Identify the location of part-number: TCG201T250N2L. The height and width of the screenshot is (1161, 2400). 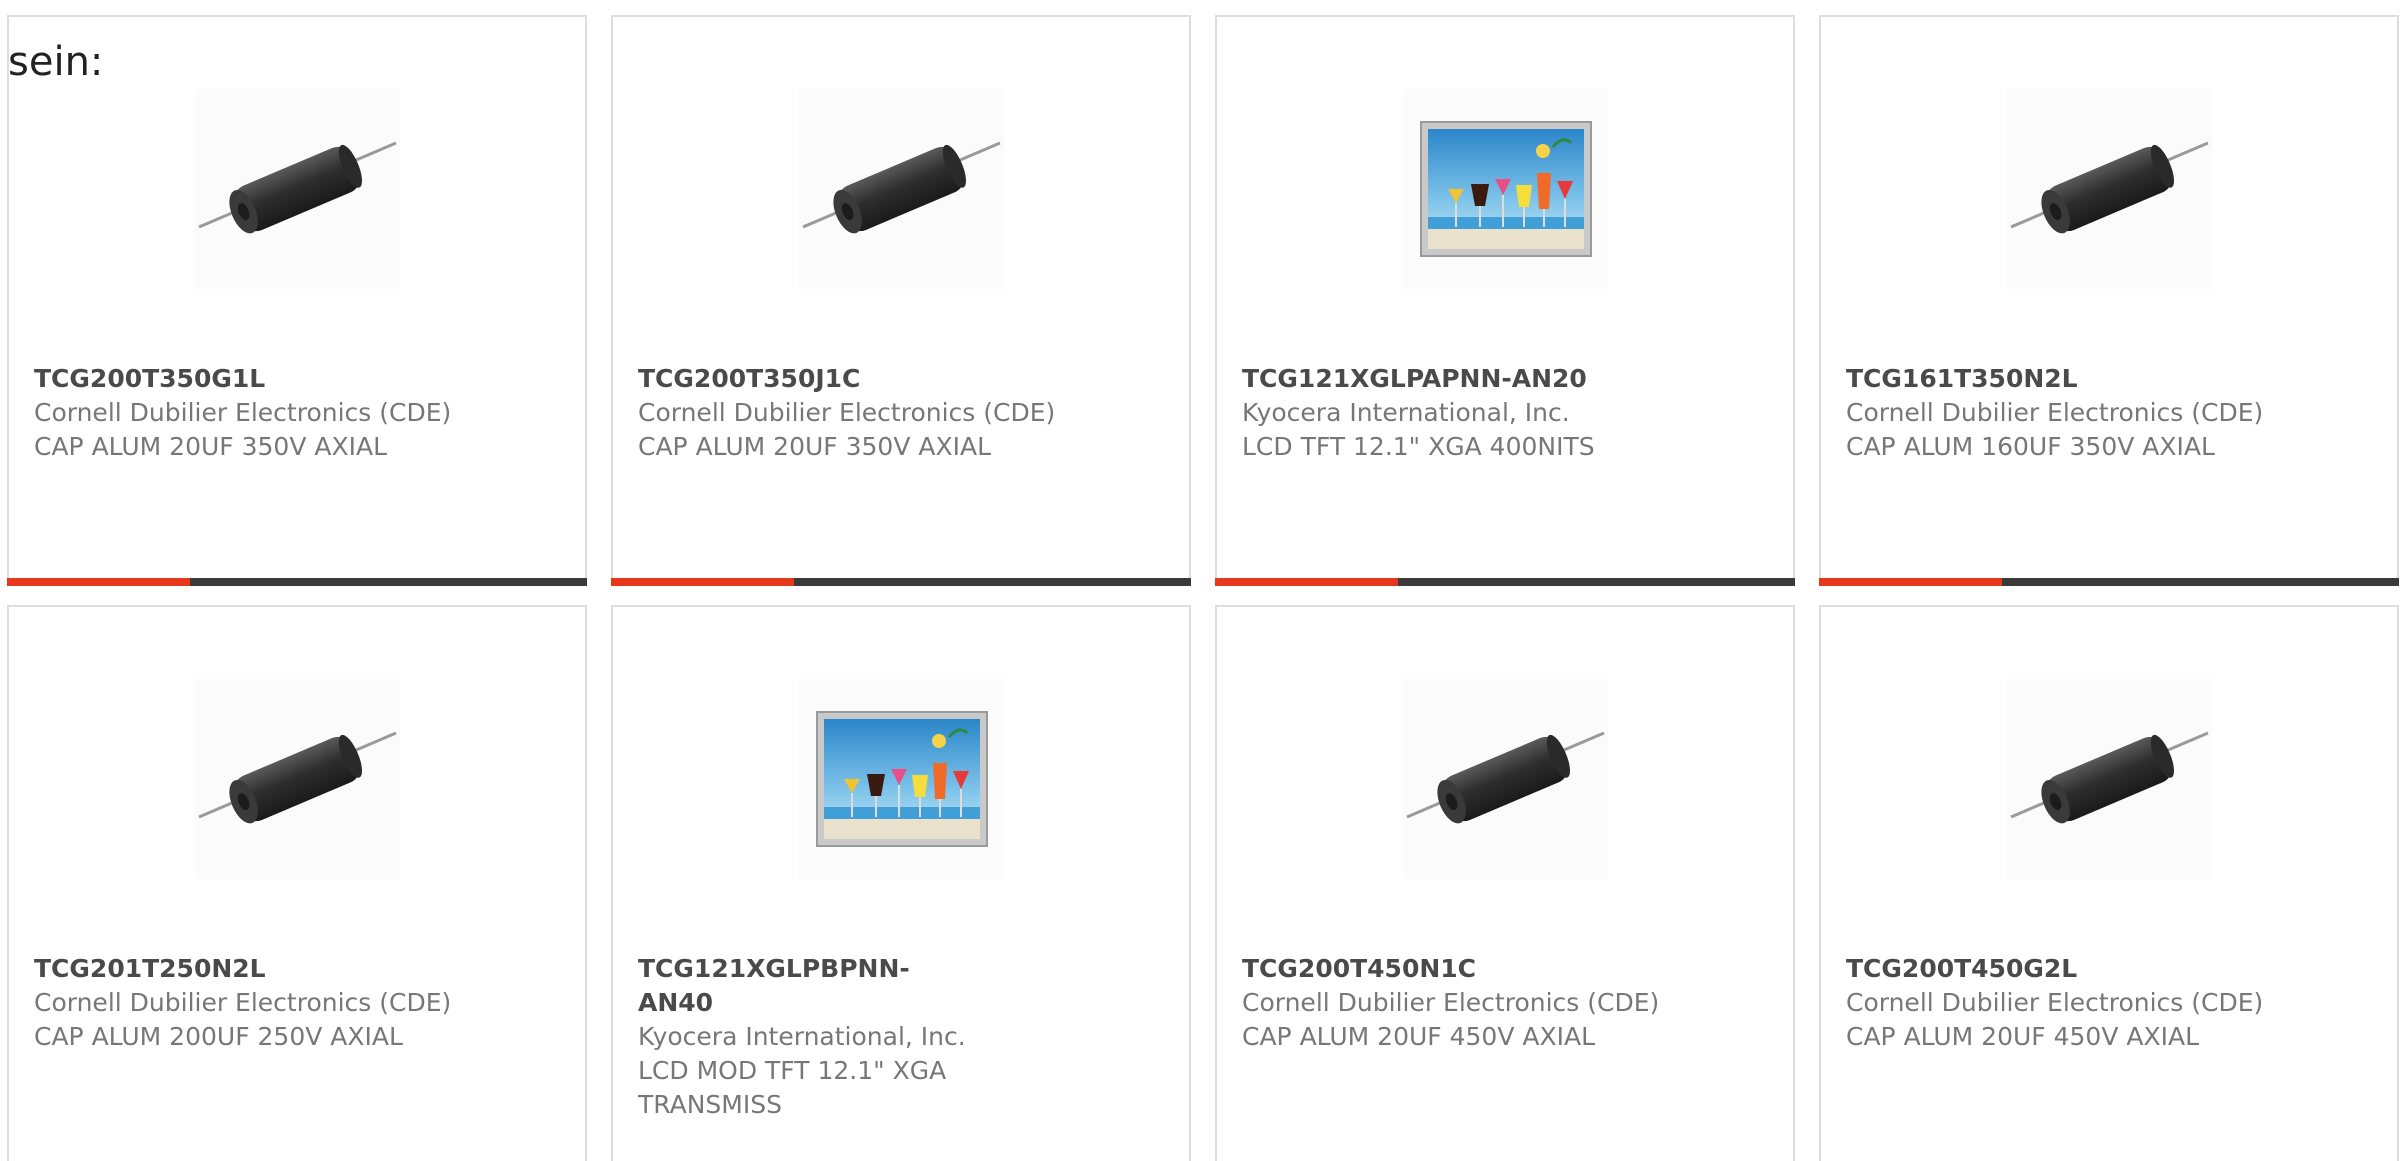
(254, 969).